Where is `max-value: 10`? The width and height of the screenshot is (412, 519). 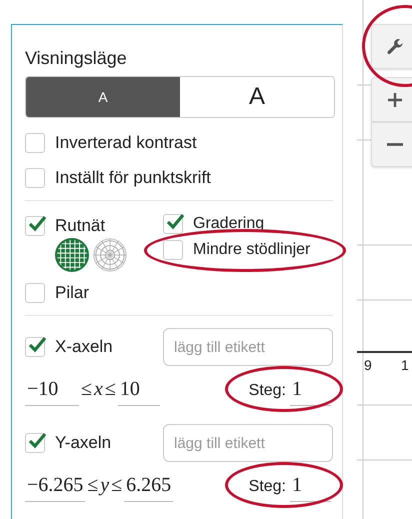
max-value: 10 is located at coordinates (139, 389).